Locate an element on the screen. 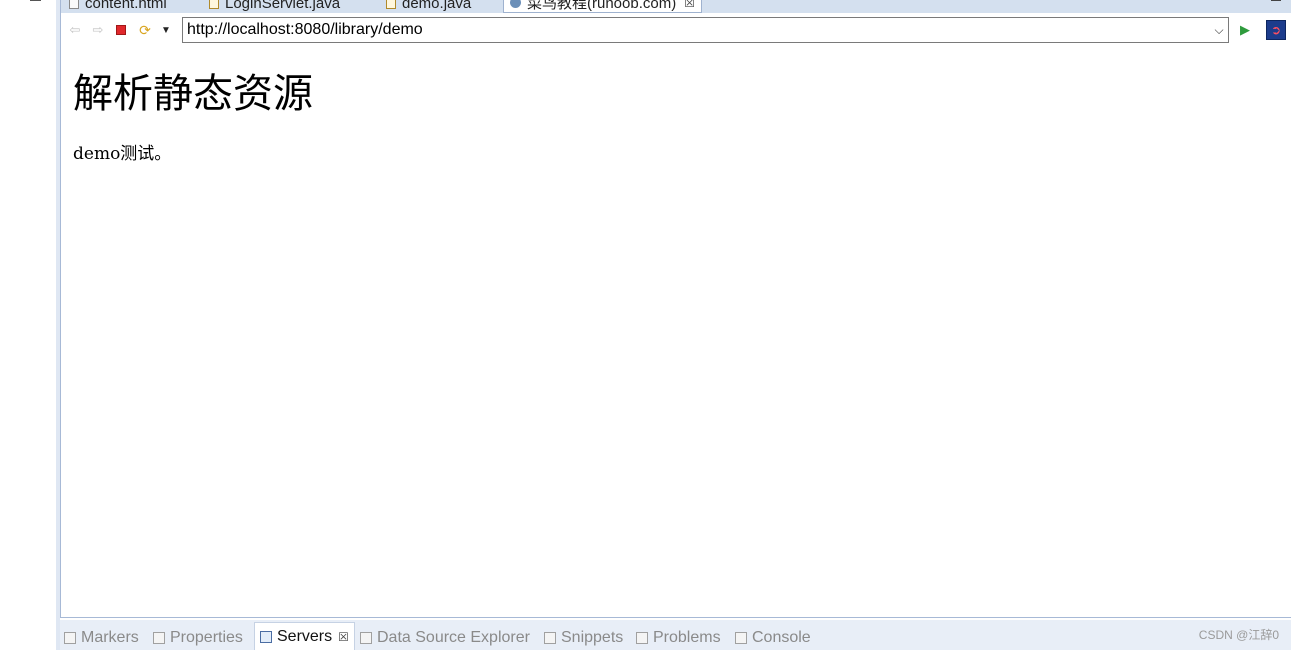  dropdown-arrow-icon: ▼ is located at coordinates (166, 30).